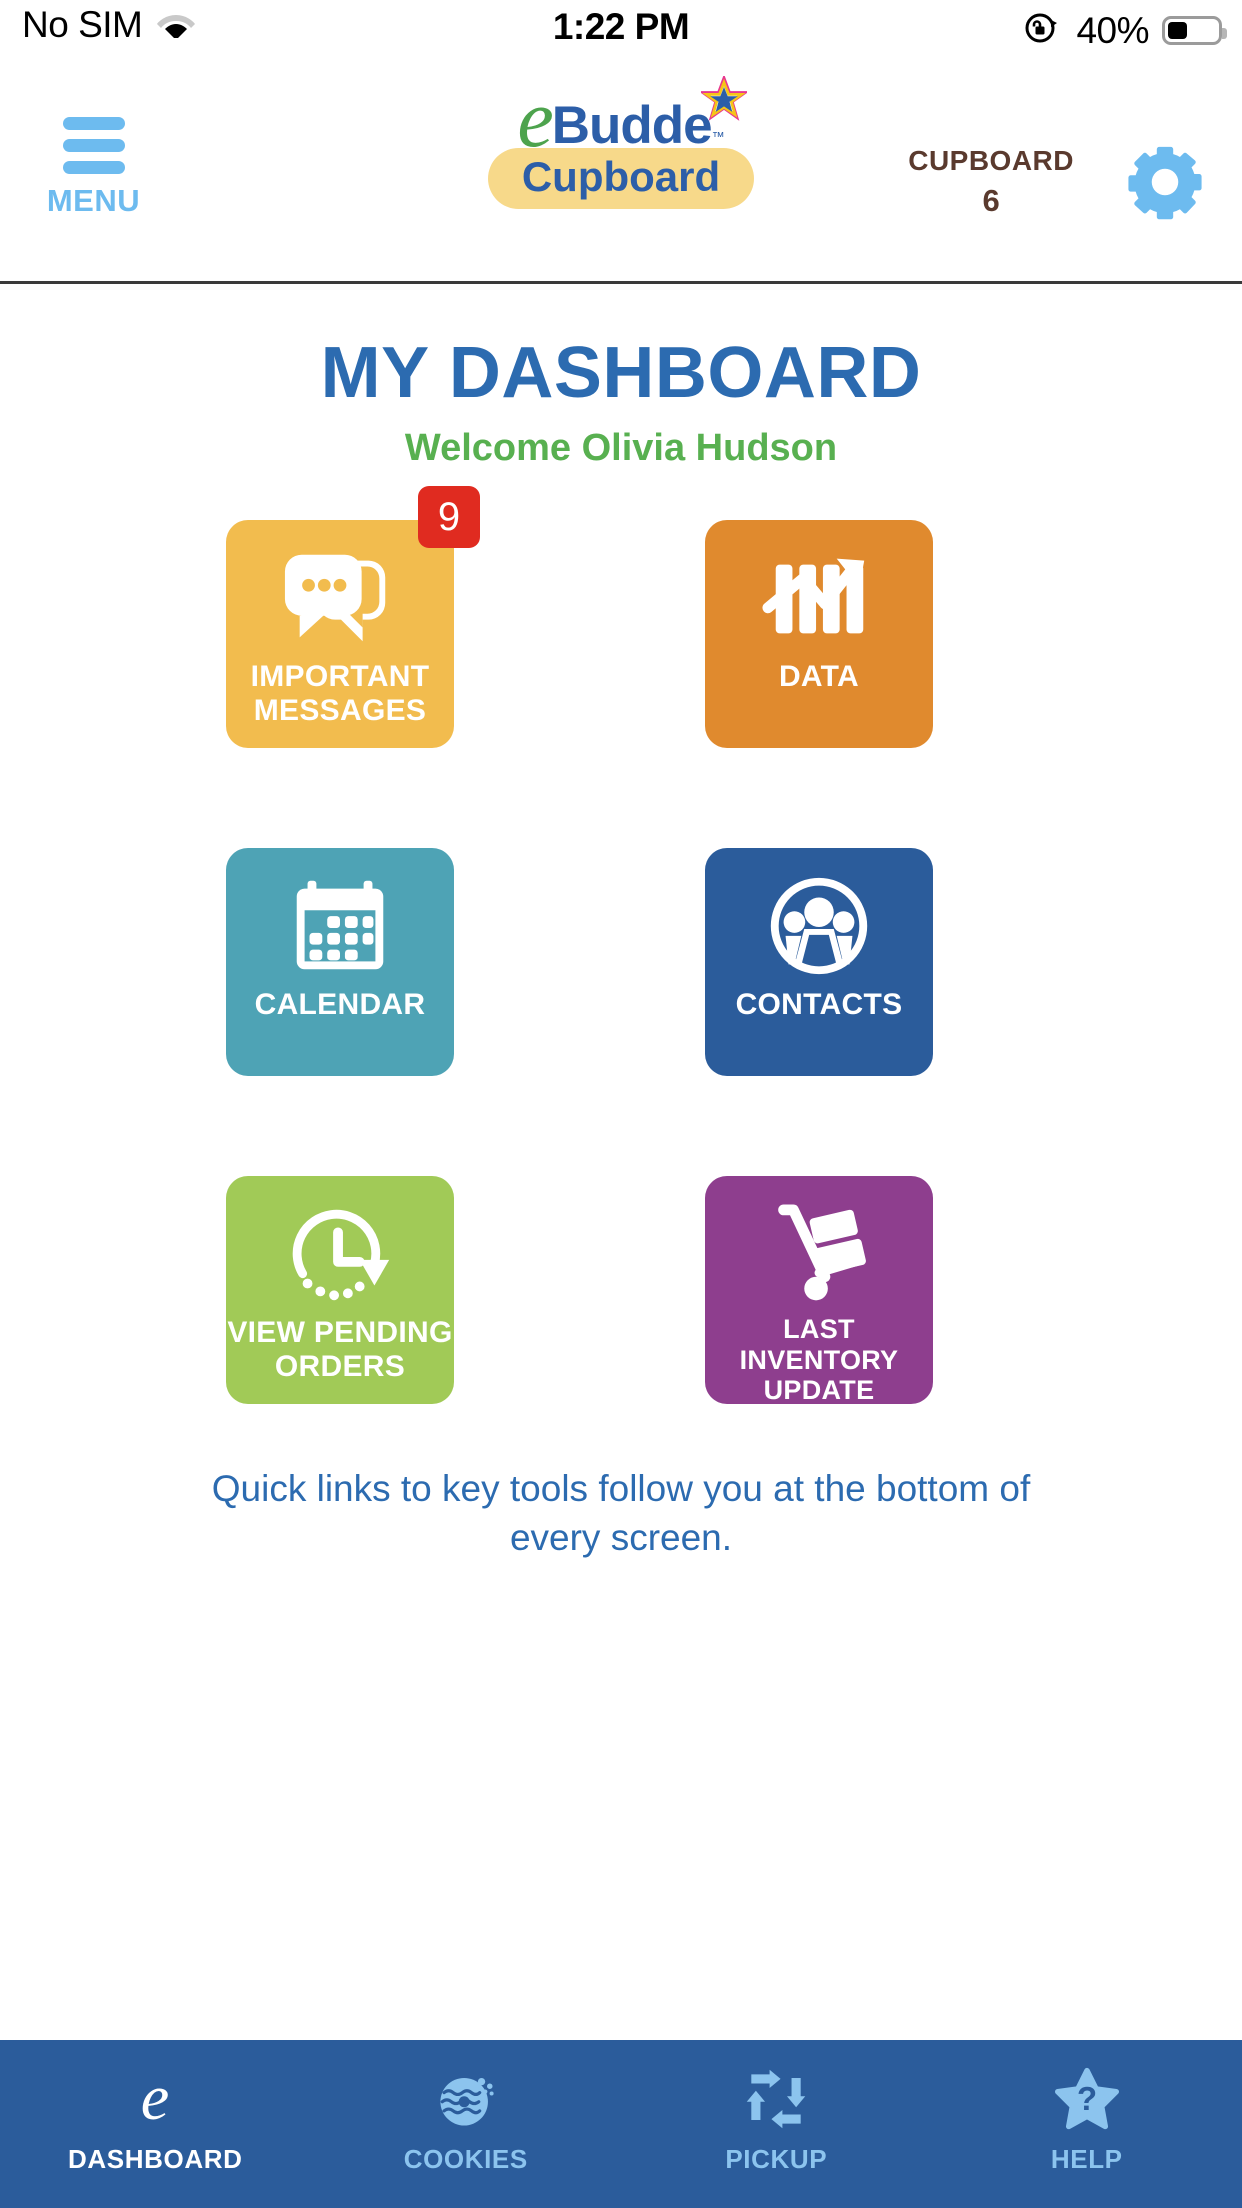 The width and height of the screenshot is (1242, 2208). I want to click on nav-label: PICKUP, so click(776, 2158).